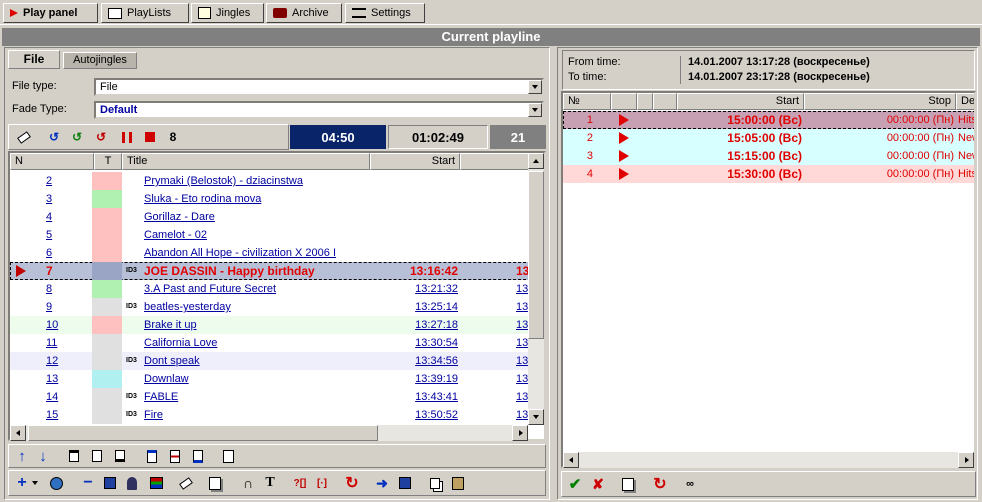 The image size is (982, 502). Describe the element at coordinates (22, 483) in the screenshot. I see `add-button: +` at that location.